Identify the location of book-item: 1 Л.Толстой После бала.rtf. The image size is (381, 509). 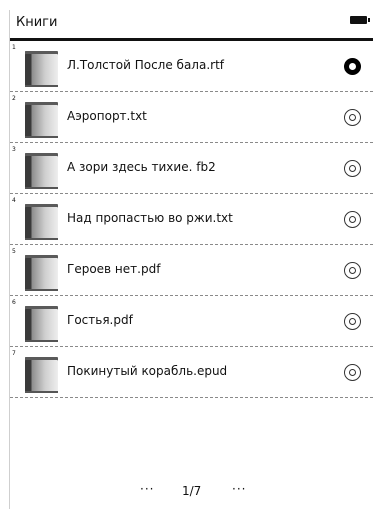
(191, 66).